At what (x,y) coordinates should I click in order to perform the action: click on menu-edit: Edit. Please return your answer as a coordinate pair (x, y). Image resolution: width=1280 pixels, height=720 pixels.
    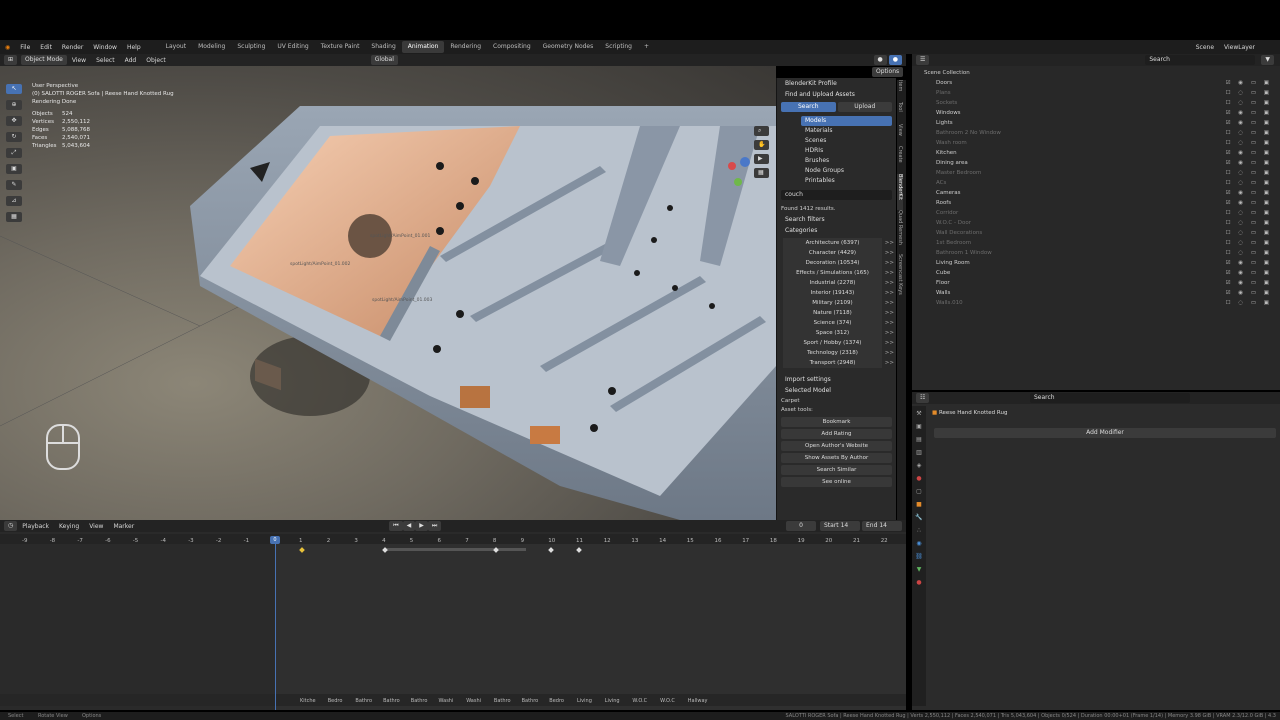
    Looking at the image, I should click on (46, 47).